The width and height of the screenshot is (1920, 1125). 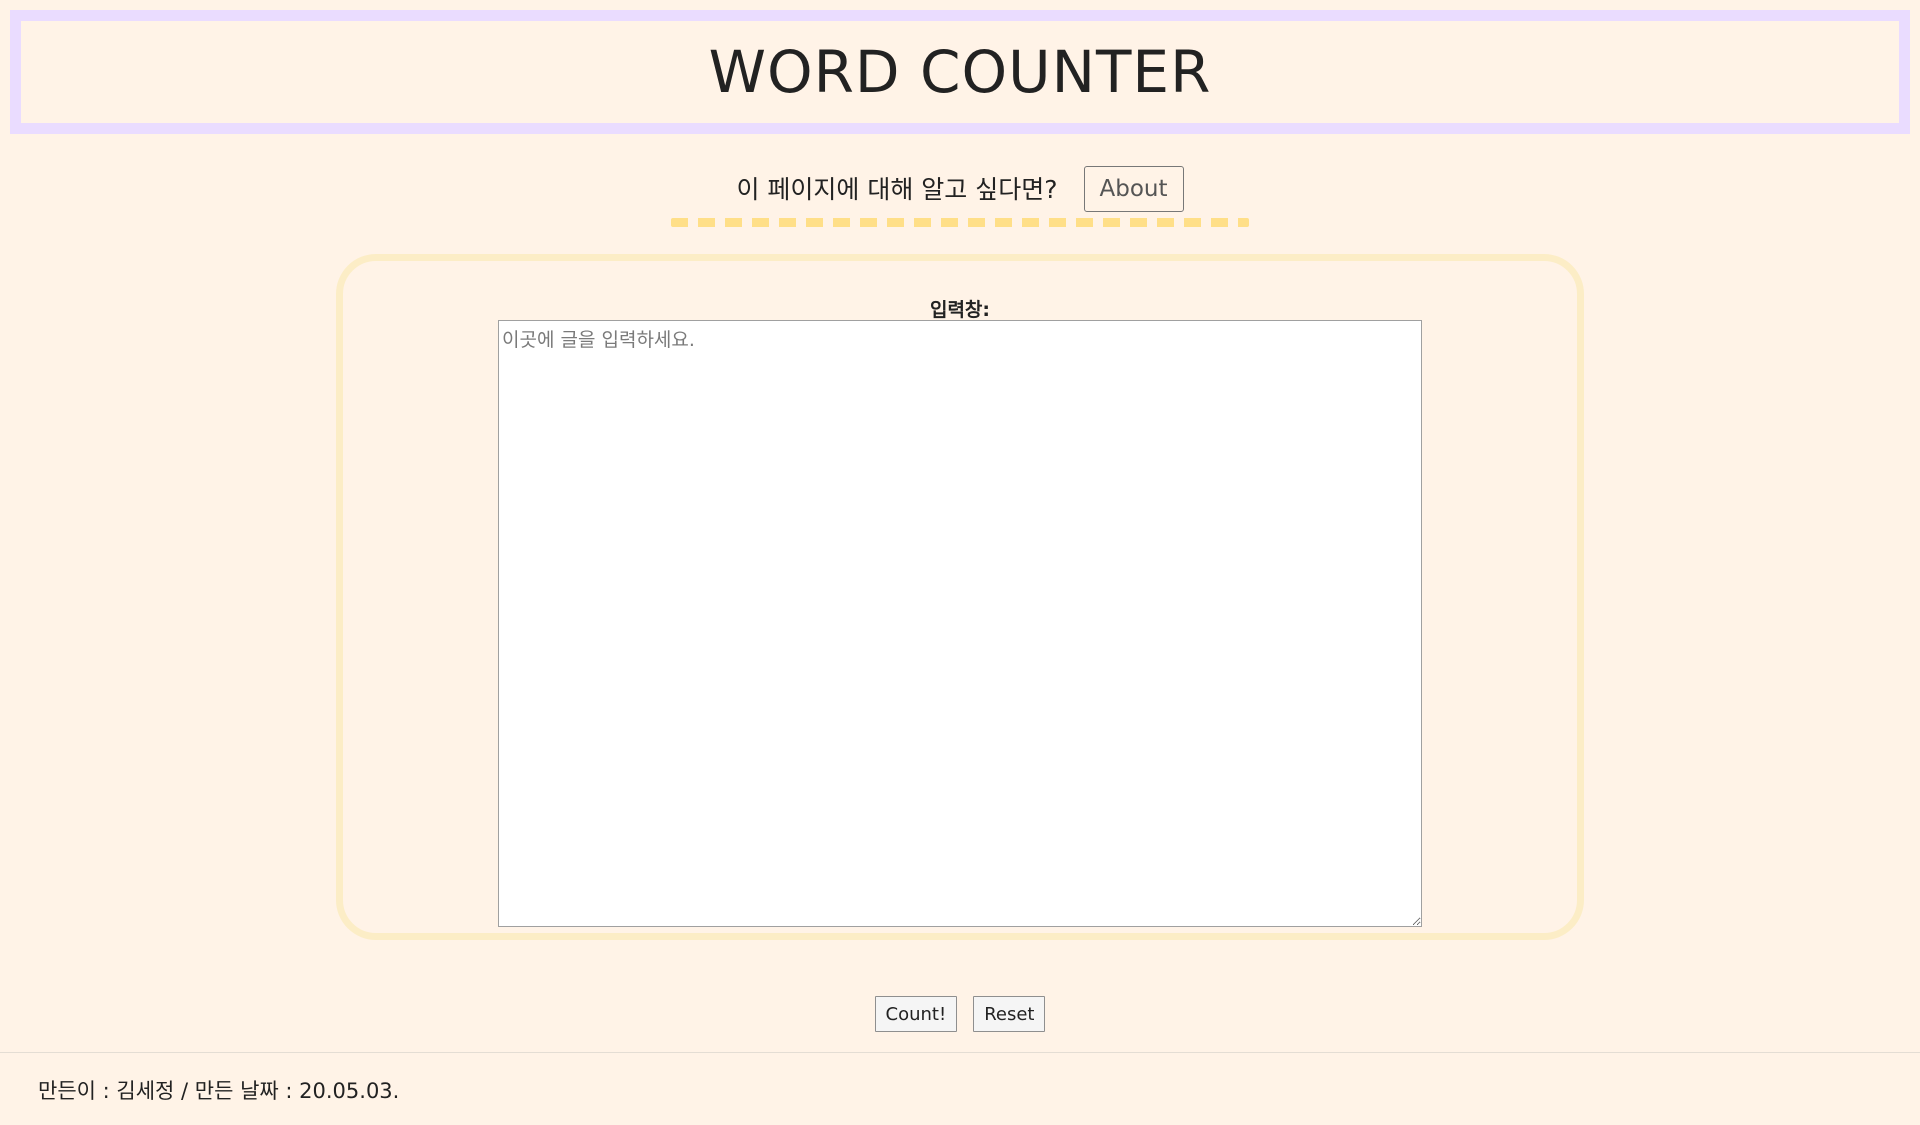 What do you see at coordinates (1133, 189) in the screenshot?
I see `about-button: About` at bounding box center [1133, 189].